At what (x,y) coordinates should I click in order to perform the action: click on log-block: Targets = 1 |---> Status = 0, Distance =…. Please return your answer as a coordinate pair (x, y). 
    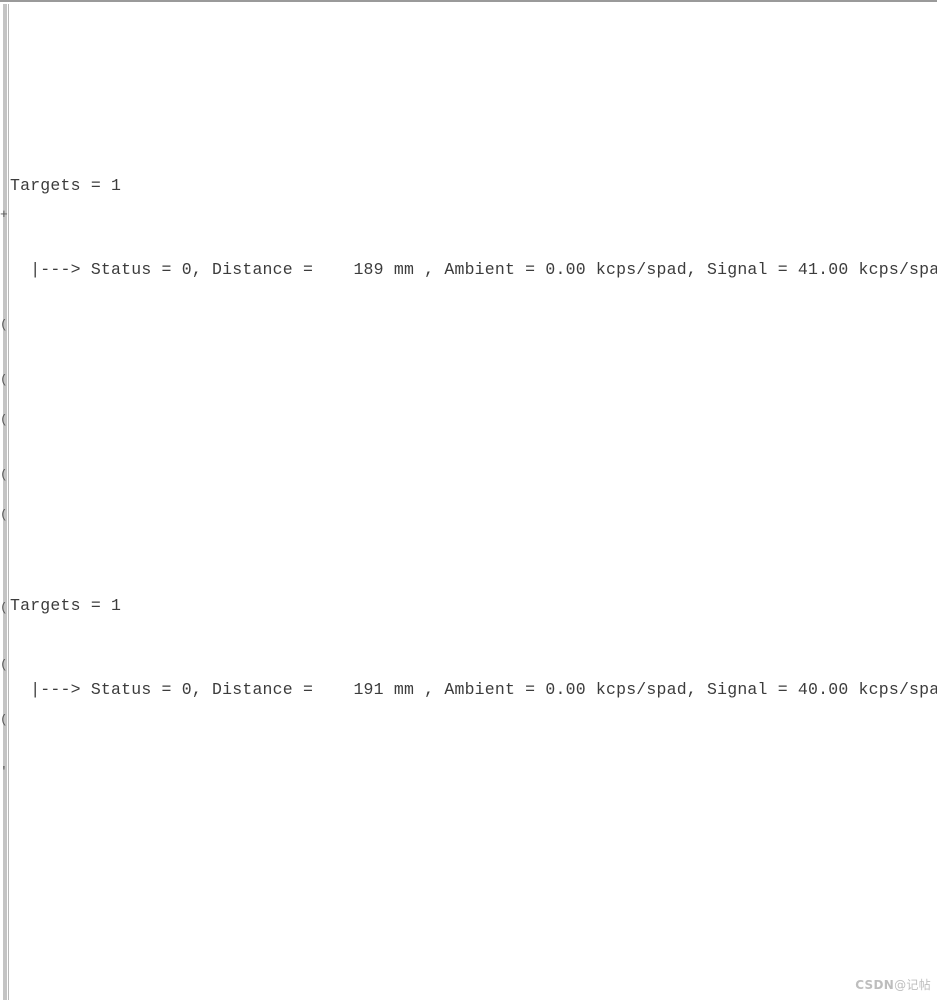
    Looking at the image, I should click on (473, 978).